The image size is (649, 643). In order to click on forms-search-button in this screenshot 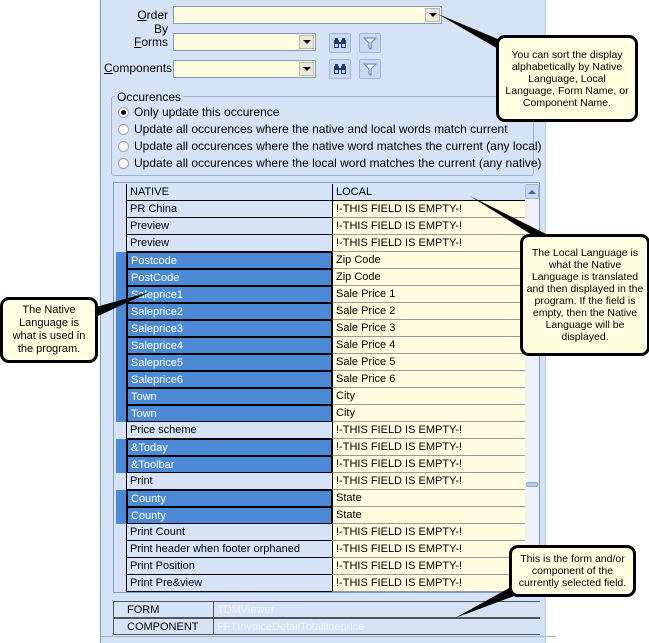, I will do `click(340, 43)`.